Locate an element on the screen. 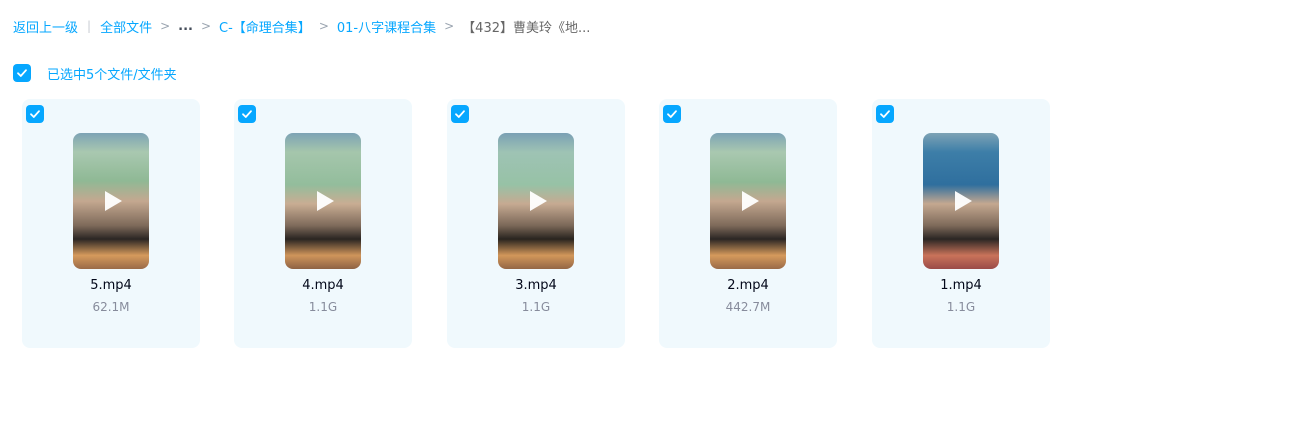  file-name: 3.mp4 is located at coordinates (536, 285).